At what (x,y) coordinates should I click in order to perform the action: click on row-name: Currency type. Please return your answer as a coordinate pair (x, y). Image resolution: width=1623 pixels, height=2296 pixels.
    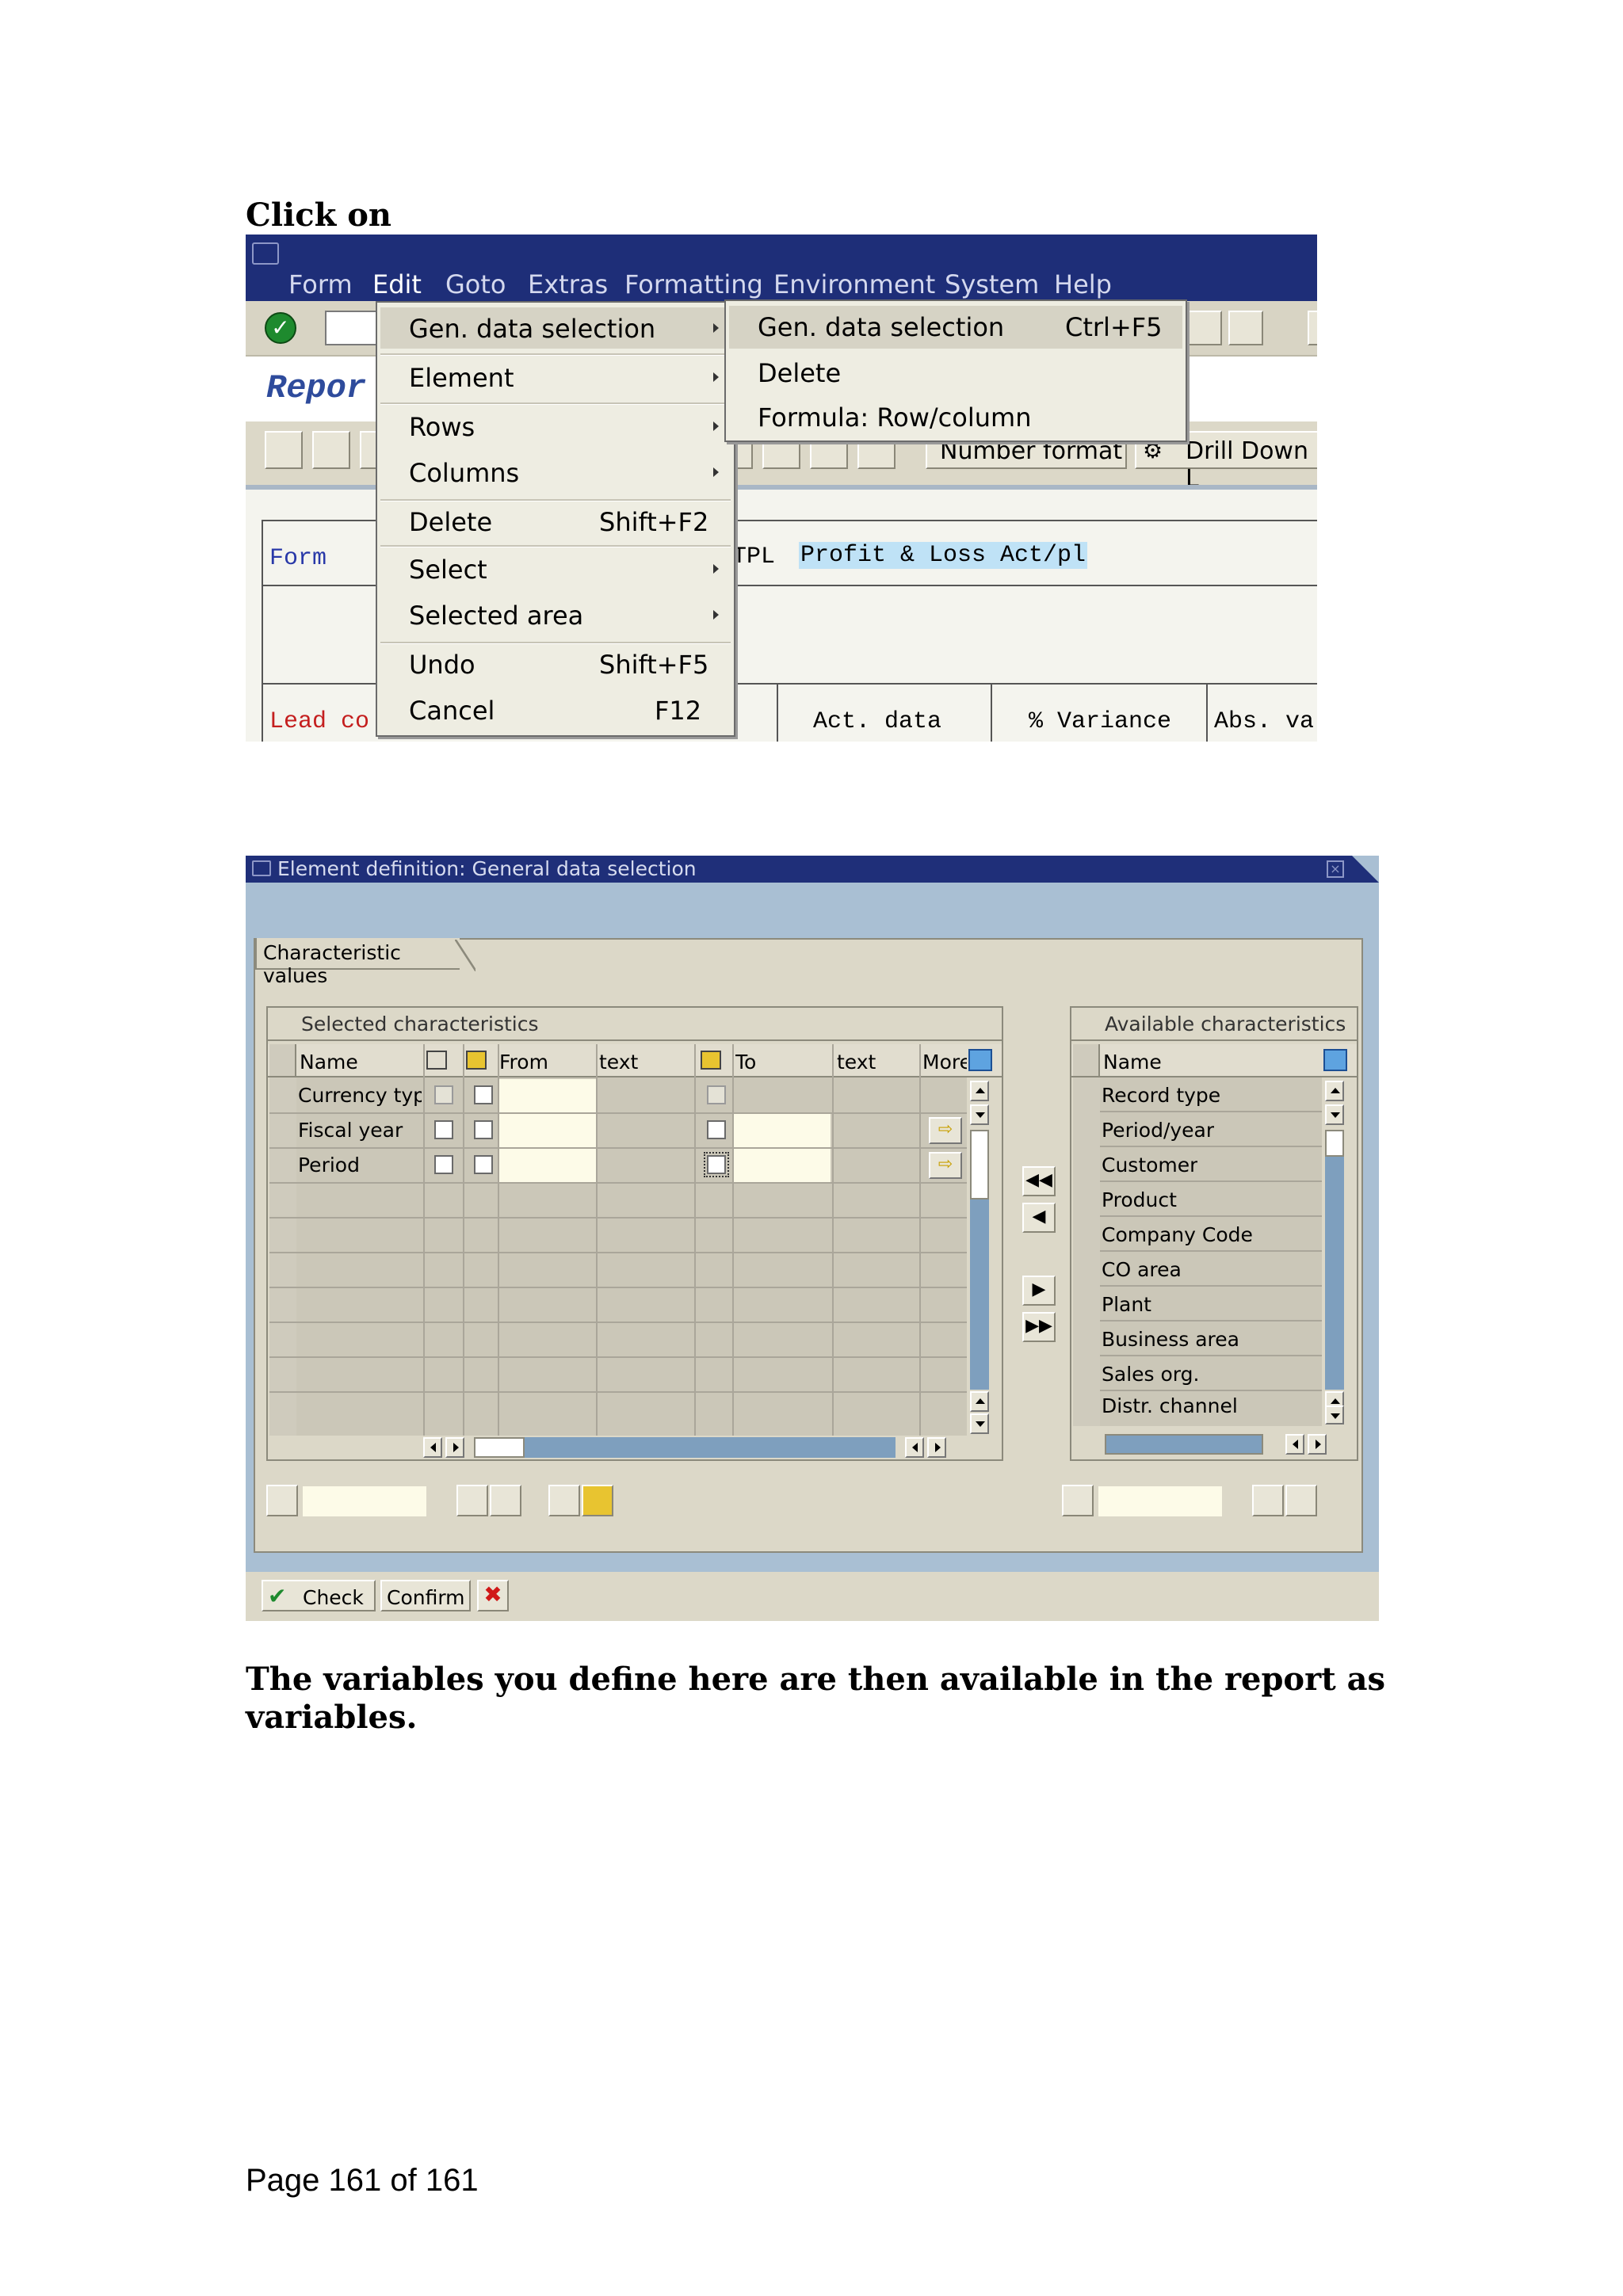
    Looking at the image, I should click on (360, 1095).